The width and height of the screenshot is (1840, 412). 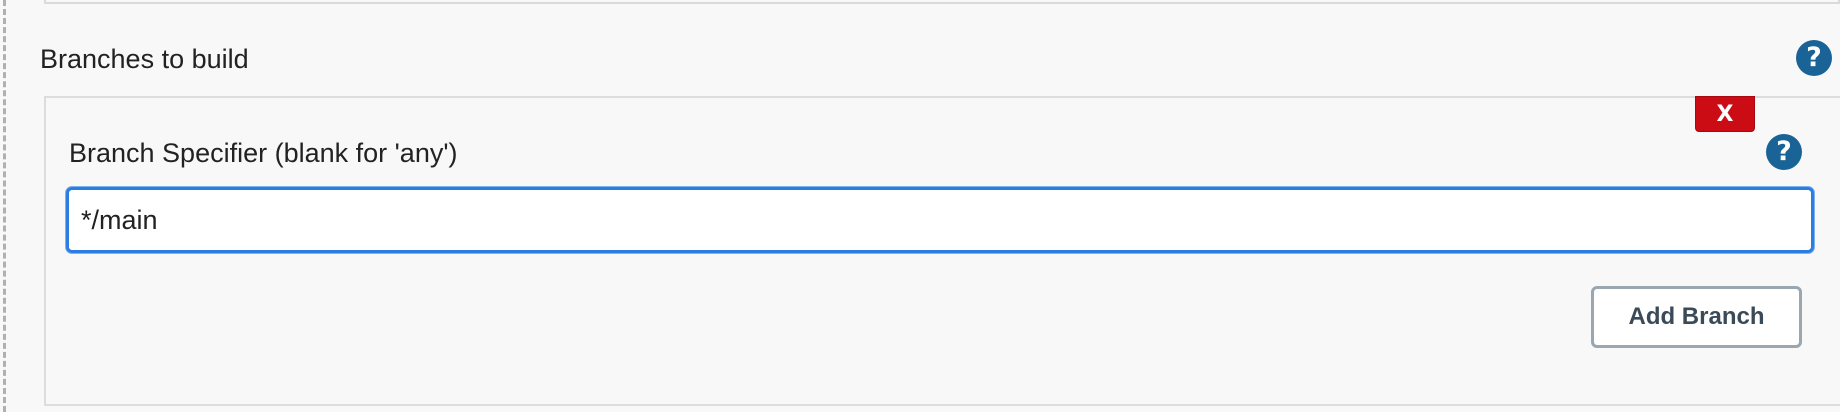 I want to click on section-title: Branches to build, so click(x=144, y=59).